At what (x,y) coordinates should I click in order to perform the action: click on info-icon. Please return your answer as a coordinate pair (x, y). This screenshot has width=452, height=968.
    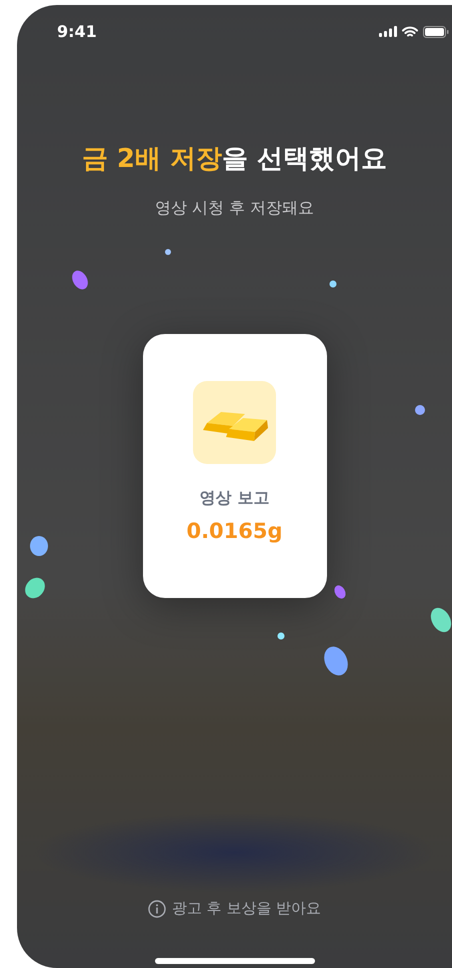
    Looking at the image, I should click on (157, 909).